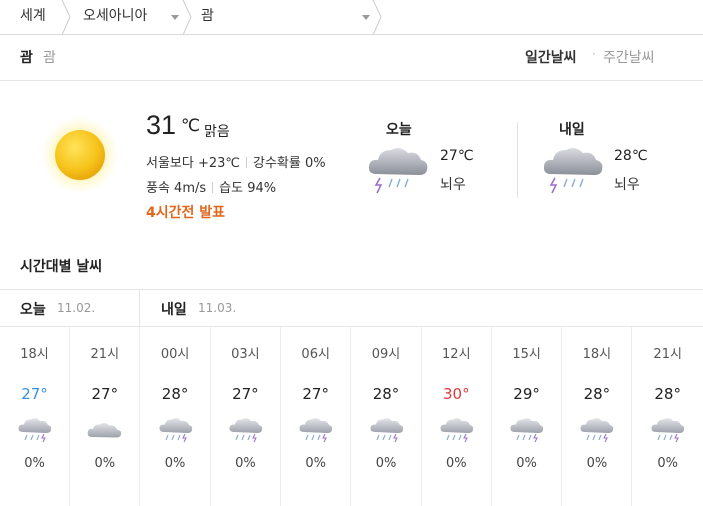 The image size is (703, 506). Describe the element at coordinates (456, 394) in the screenshot. I see `hourly-temperature: 30°` at that location.